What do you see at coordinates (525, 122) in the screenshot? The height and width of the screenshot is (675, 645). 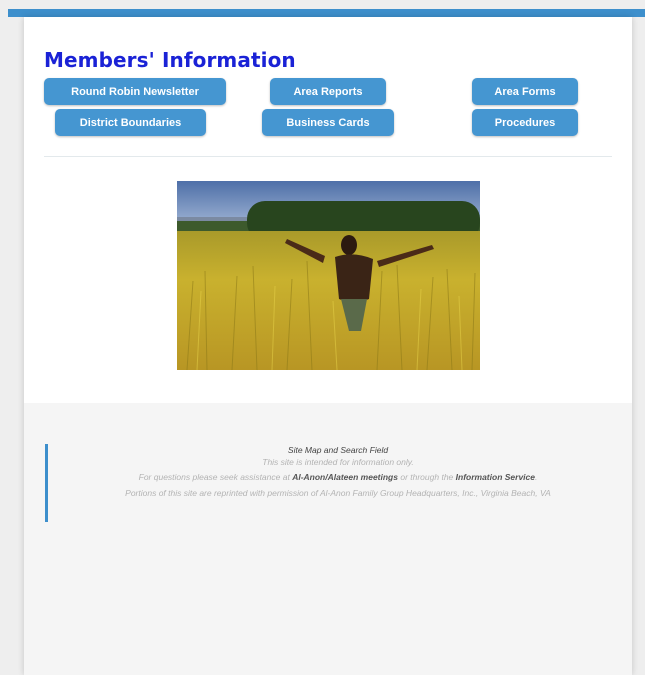 I see `procedures-button: Procedures` at bounding box center [525, 122].